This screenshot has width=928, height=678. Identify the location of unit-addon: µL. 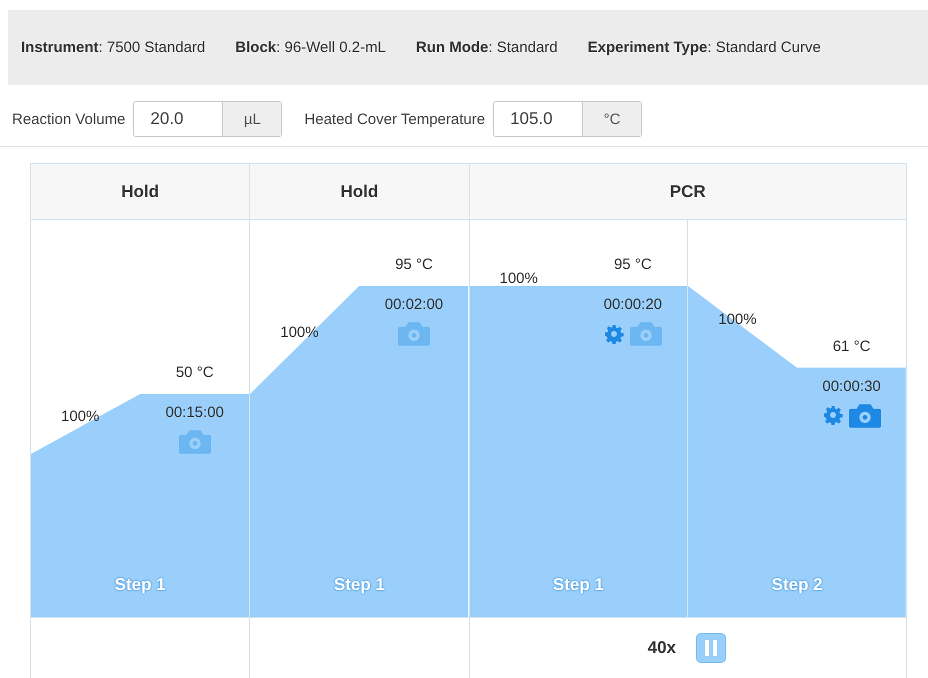
(252, 119).